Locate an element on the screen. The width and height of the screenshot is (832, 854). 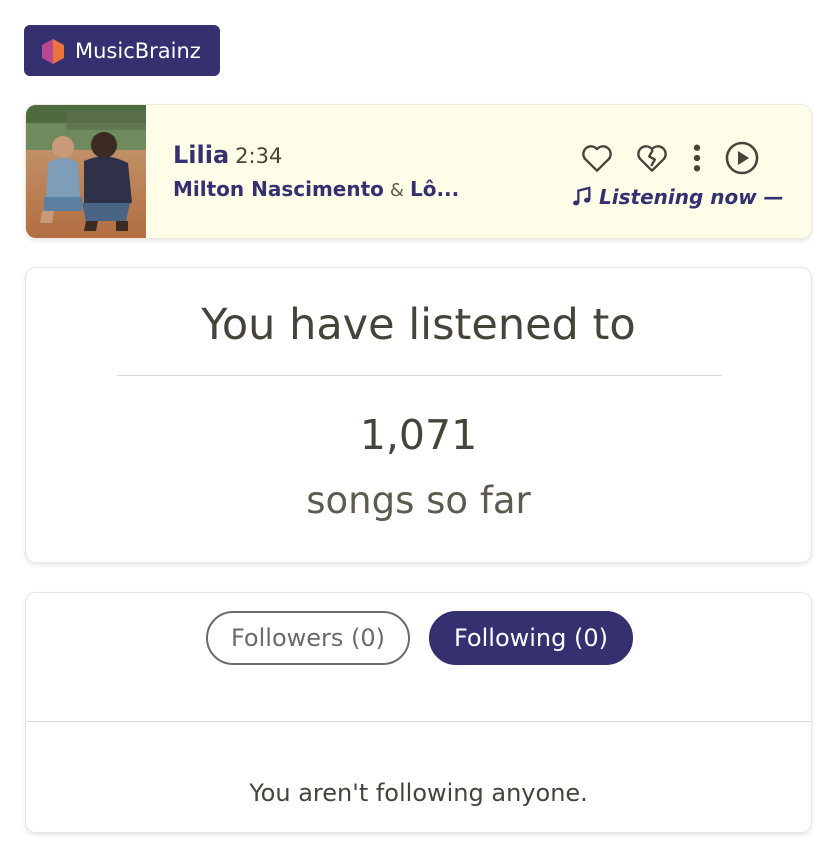
love-icon is located at coordinates (597, 158).